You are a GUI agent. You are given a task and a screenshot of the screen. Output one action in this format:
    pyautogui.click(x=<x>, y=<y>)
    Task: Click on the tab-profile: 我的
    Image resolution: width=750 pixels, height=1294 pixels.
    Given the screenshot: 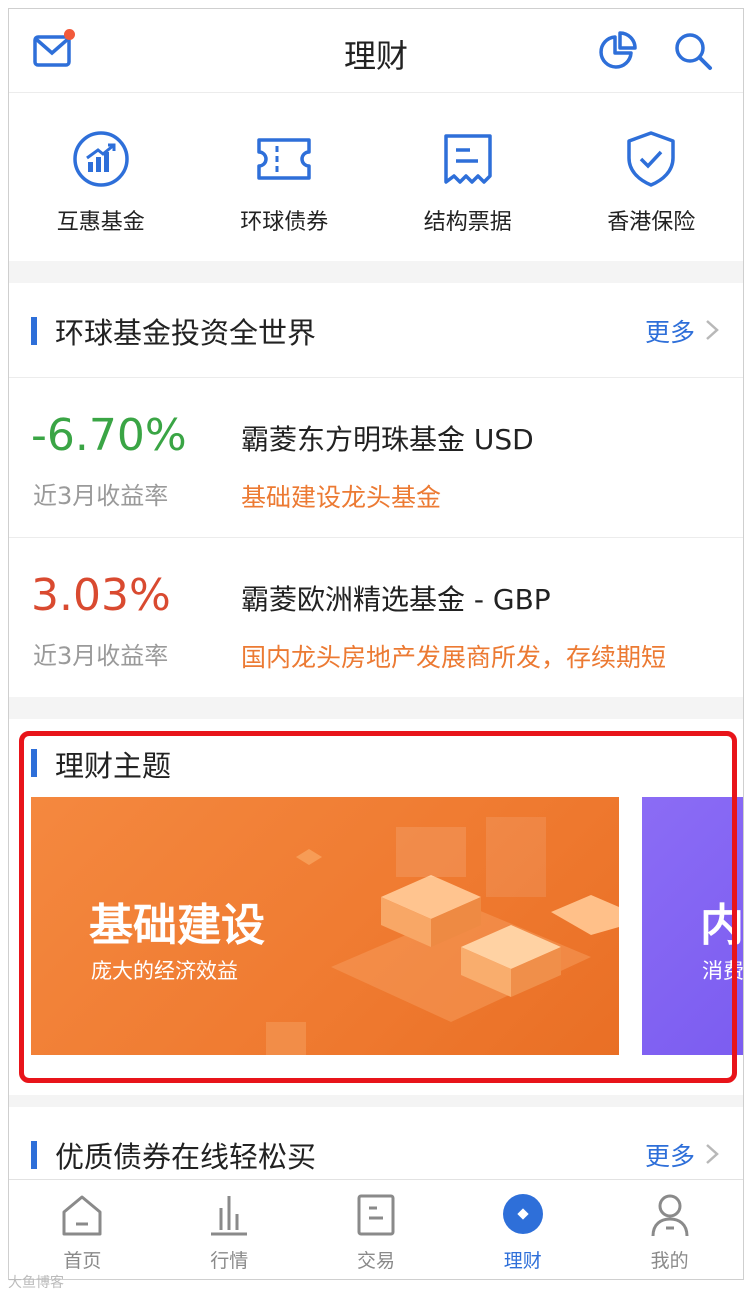 What is the action you would take?
    pyautogui.click(x=669, y=1229)
    